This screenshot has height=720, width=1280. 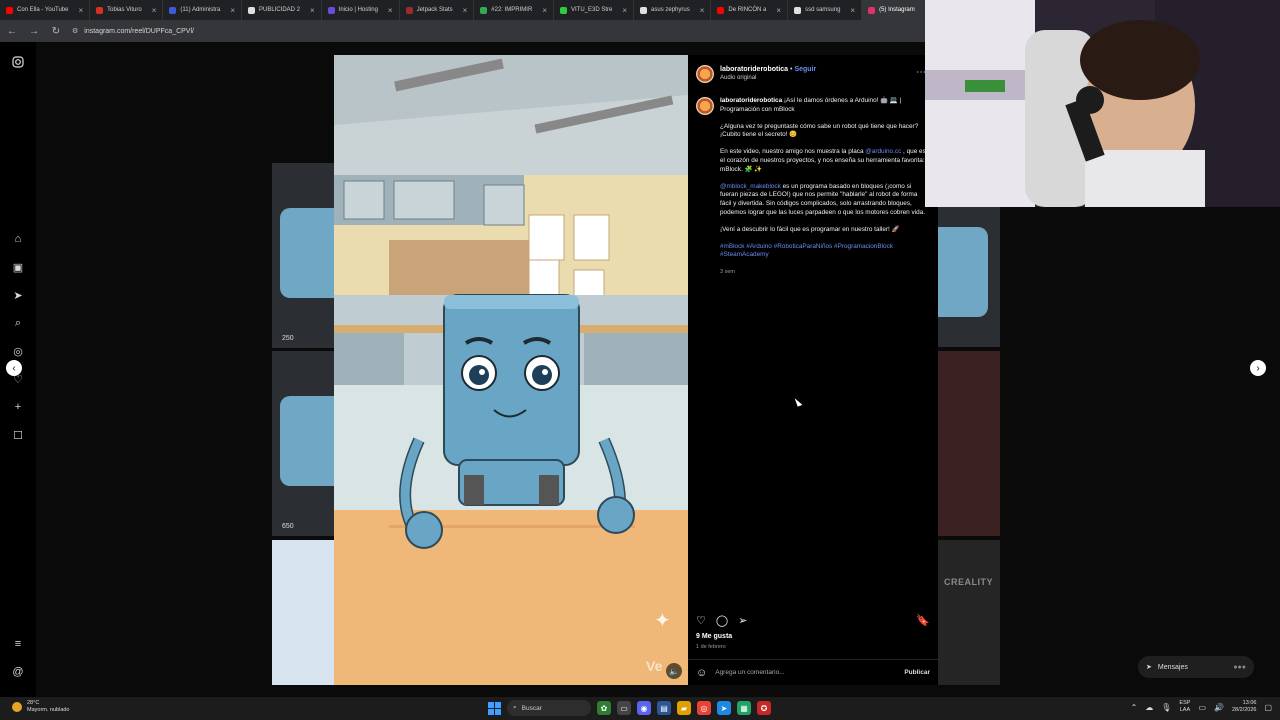 What do you see at coordinates (768, 78) in the screenshot?
I see `audio-label: Audio original` at bounding box center [768, 78].